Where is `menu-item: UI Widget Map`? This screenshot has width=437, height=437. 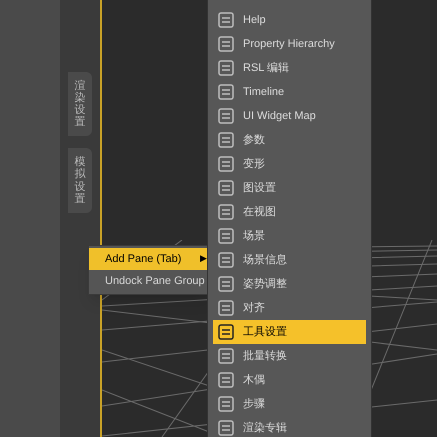 menu-item: UI Widget Map is located at coordinates (289, 116).